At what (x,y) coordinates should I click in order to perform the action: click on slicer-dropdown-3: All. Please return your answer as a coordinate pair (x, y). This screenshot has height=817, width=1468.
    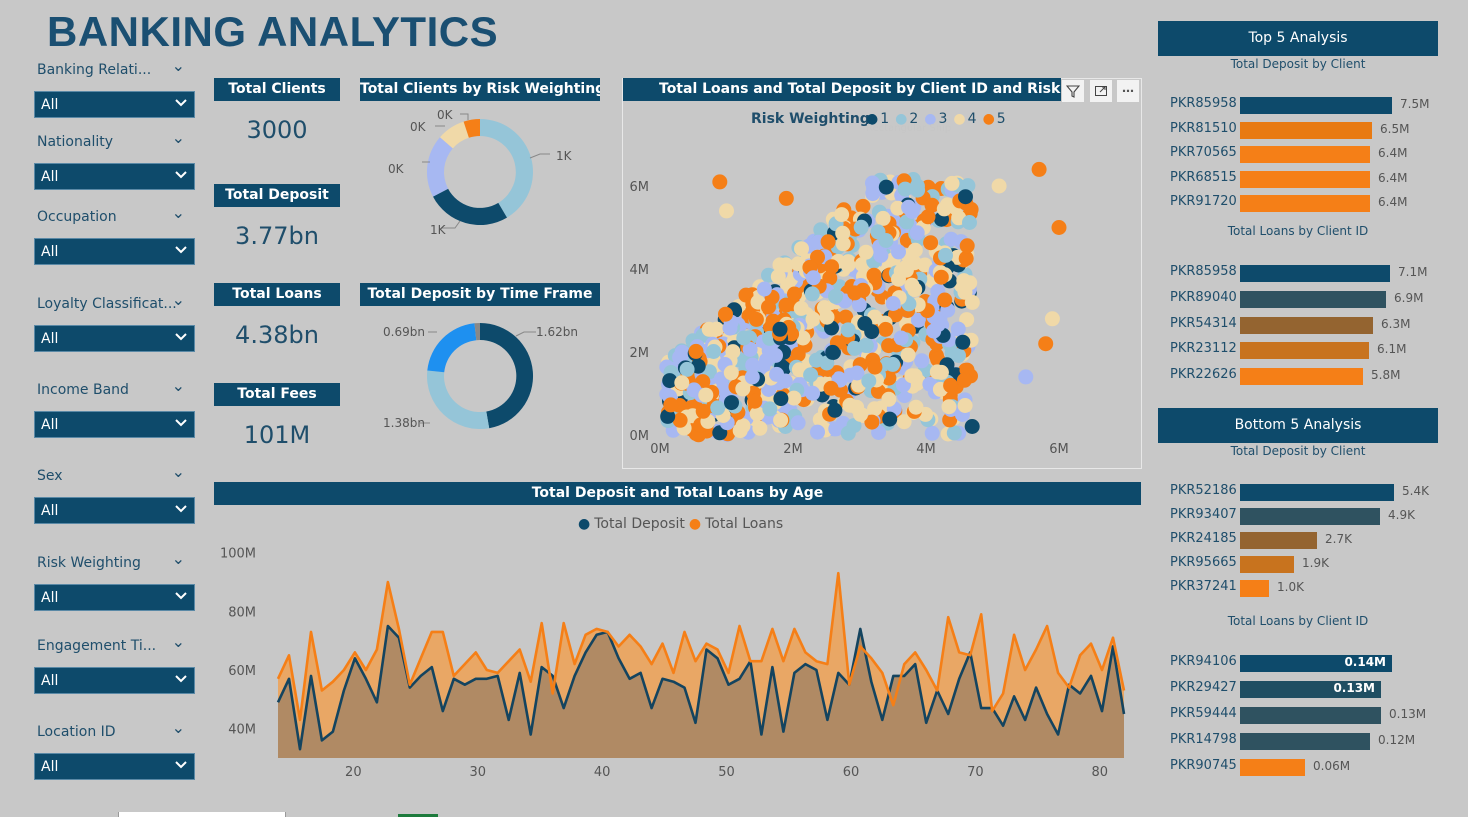
    Looking at the image, I should click on (114, 338).